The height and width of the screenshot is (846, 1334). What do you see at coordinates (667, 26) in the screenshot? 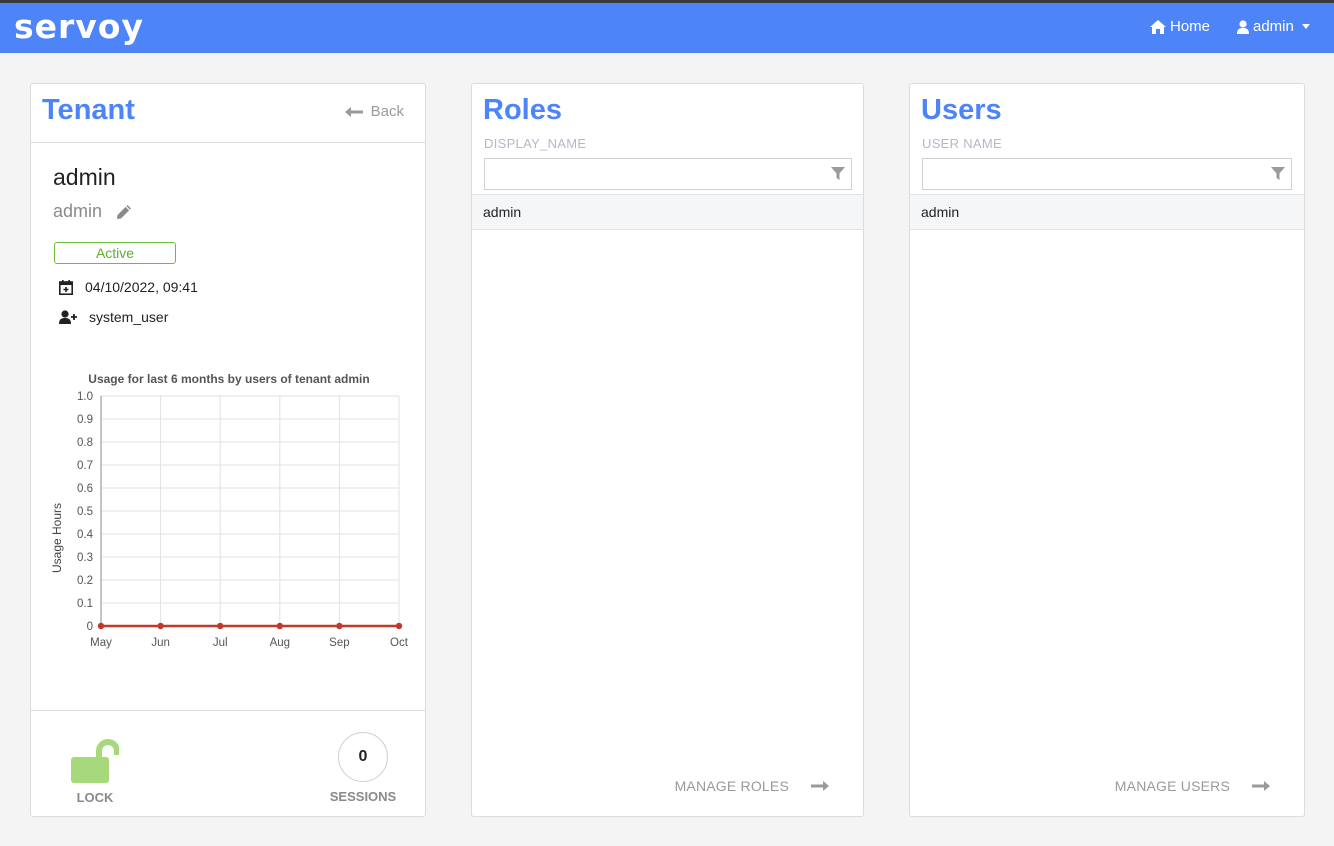
I see `top-navbar: servoy Home admin` at bounding box center [667, 26].